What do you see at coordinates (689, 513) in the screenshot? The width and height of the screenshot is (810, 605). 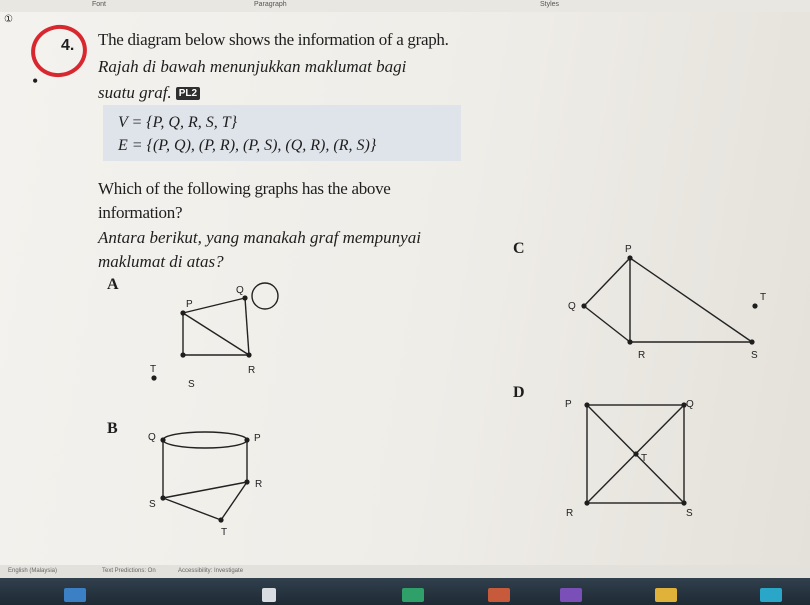 I see `graph-d-label-s: S` at bounding box center [689, 513].